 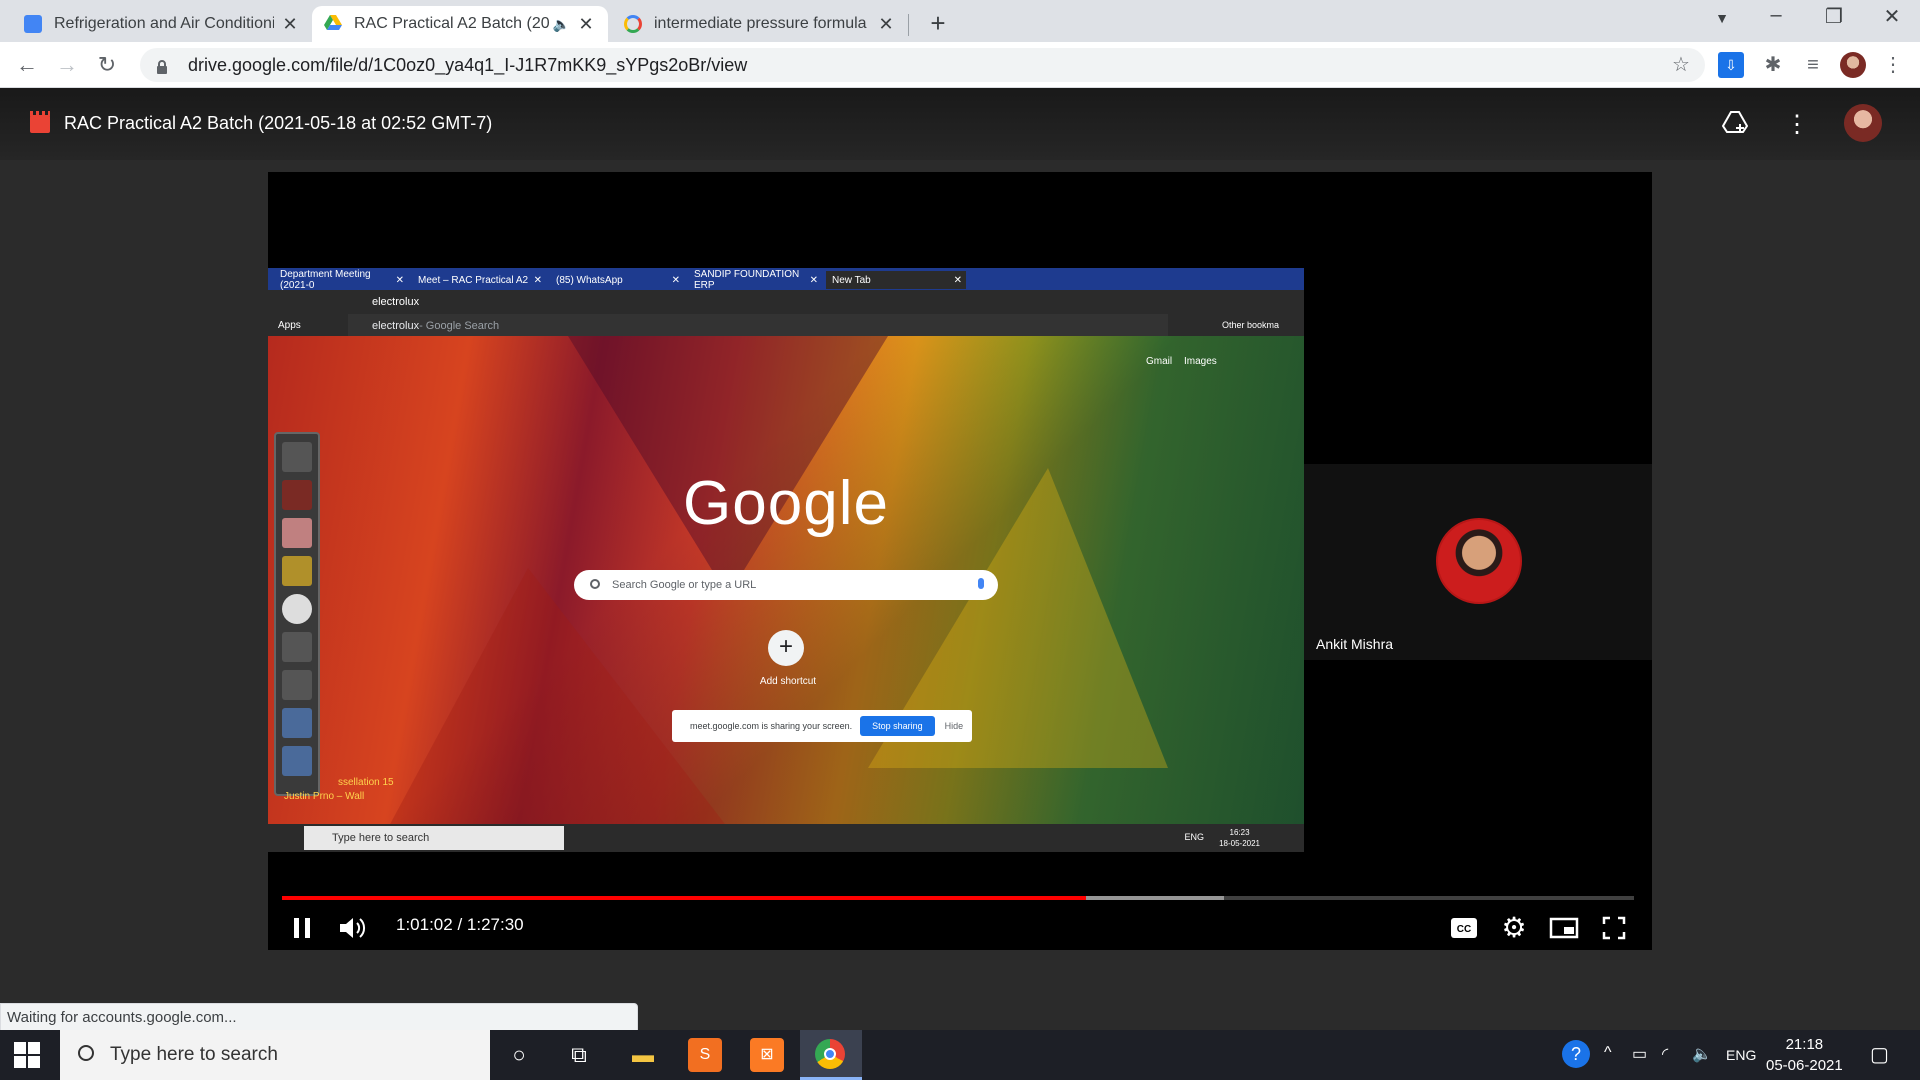 I want to click on language-indicator: ENG, so click(x=1741, y=1055).